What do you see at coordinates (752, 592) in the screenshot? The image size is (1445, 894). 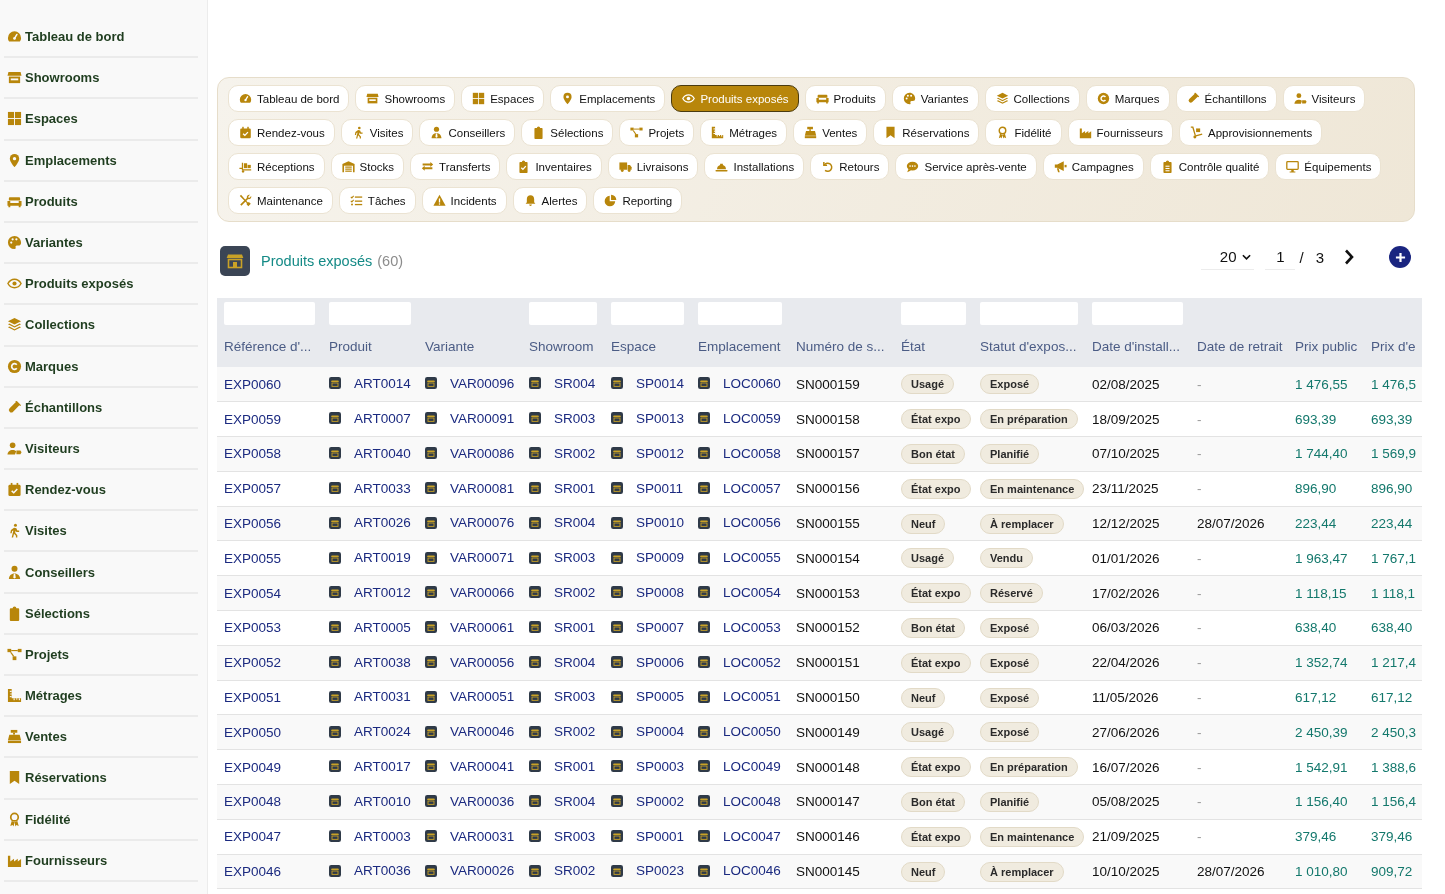 I see `code-link: LOC0054` at bounding box center [752, 592].